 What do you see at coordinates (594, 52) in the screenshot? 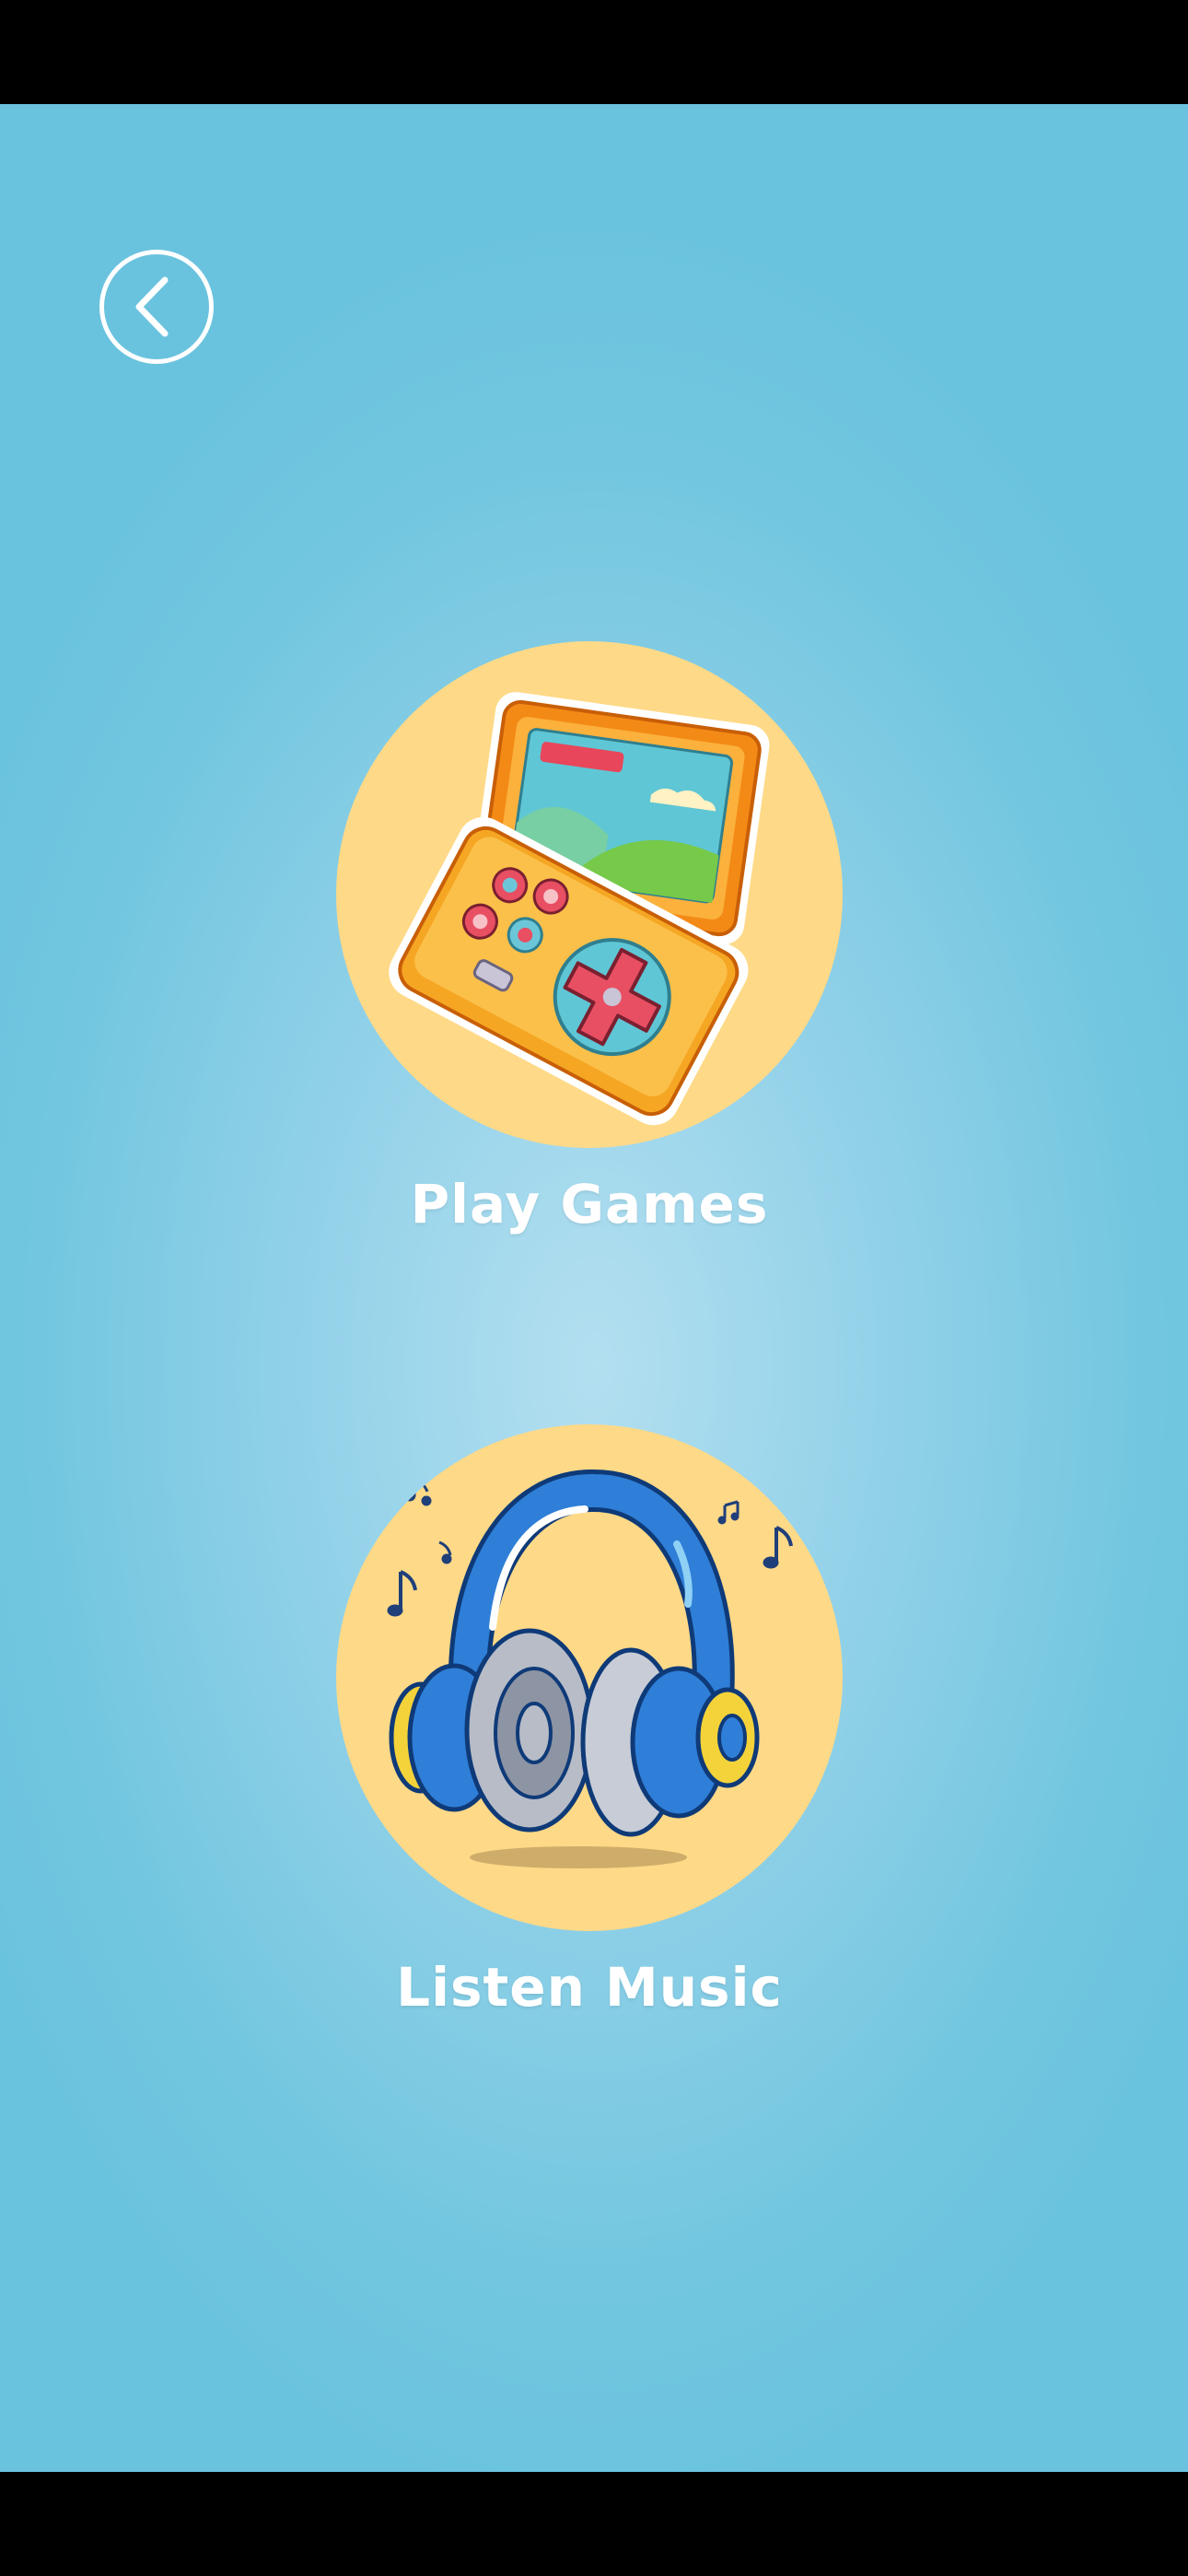
I see `status-bar` at bounding box center [594, 52].